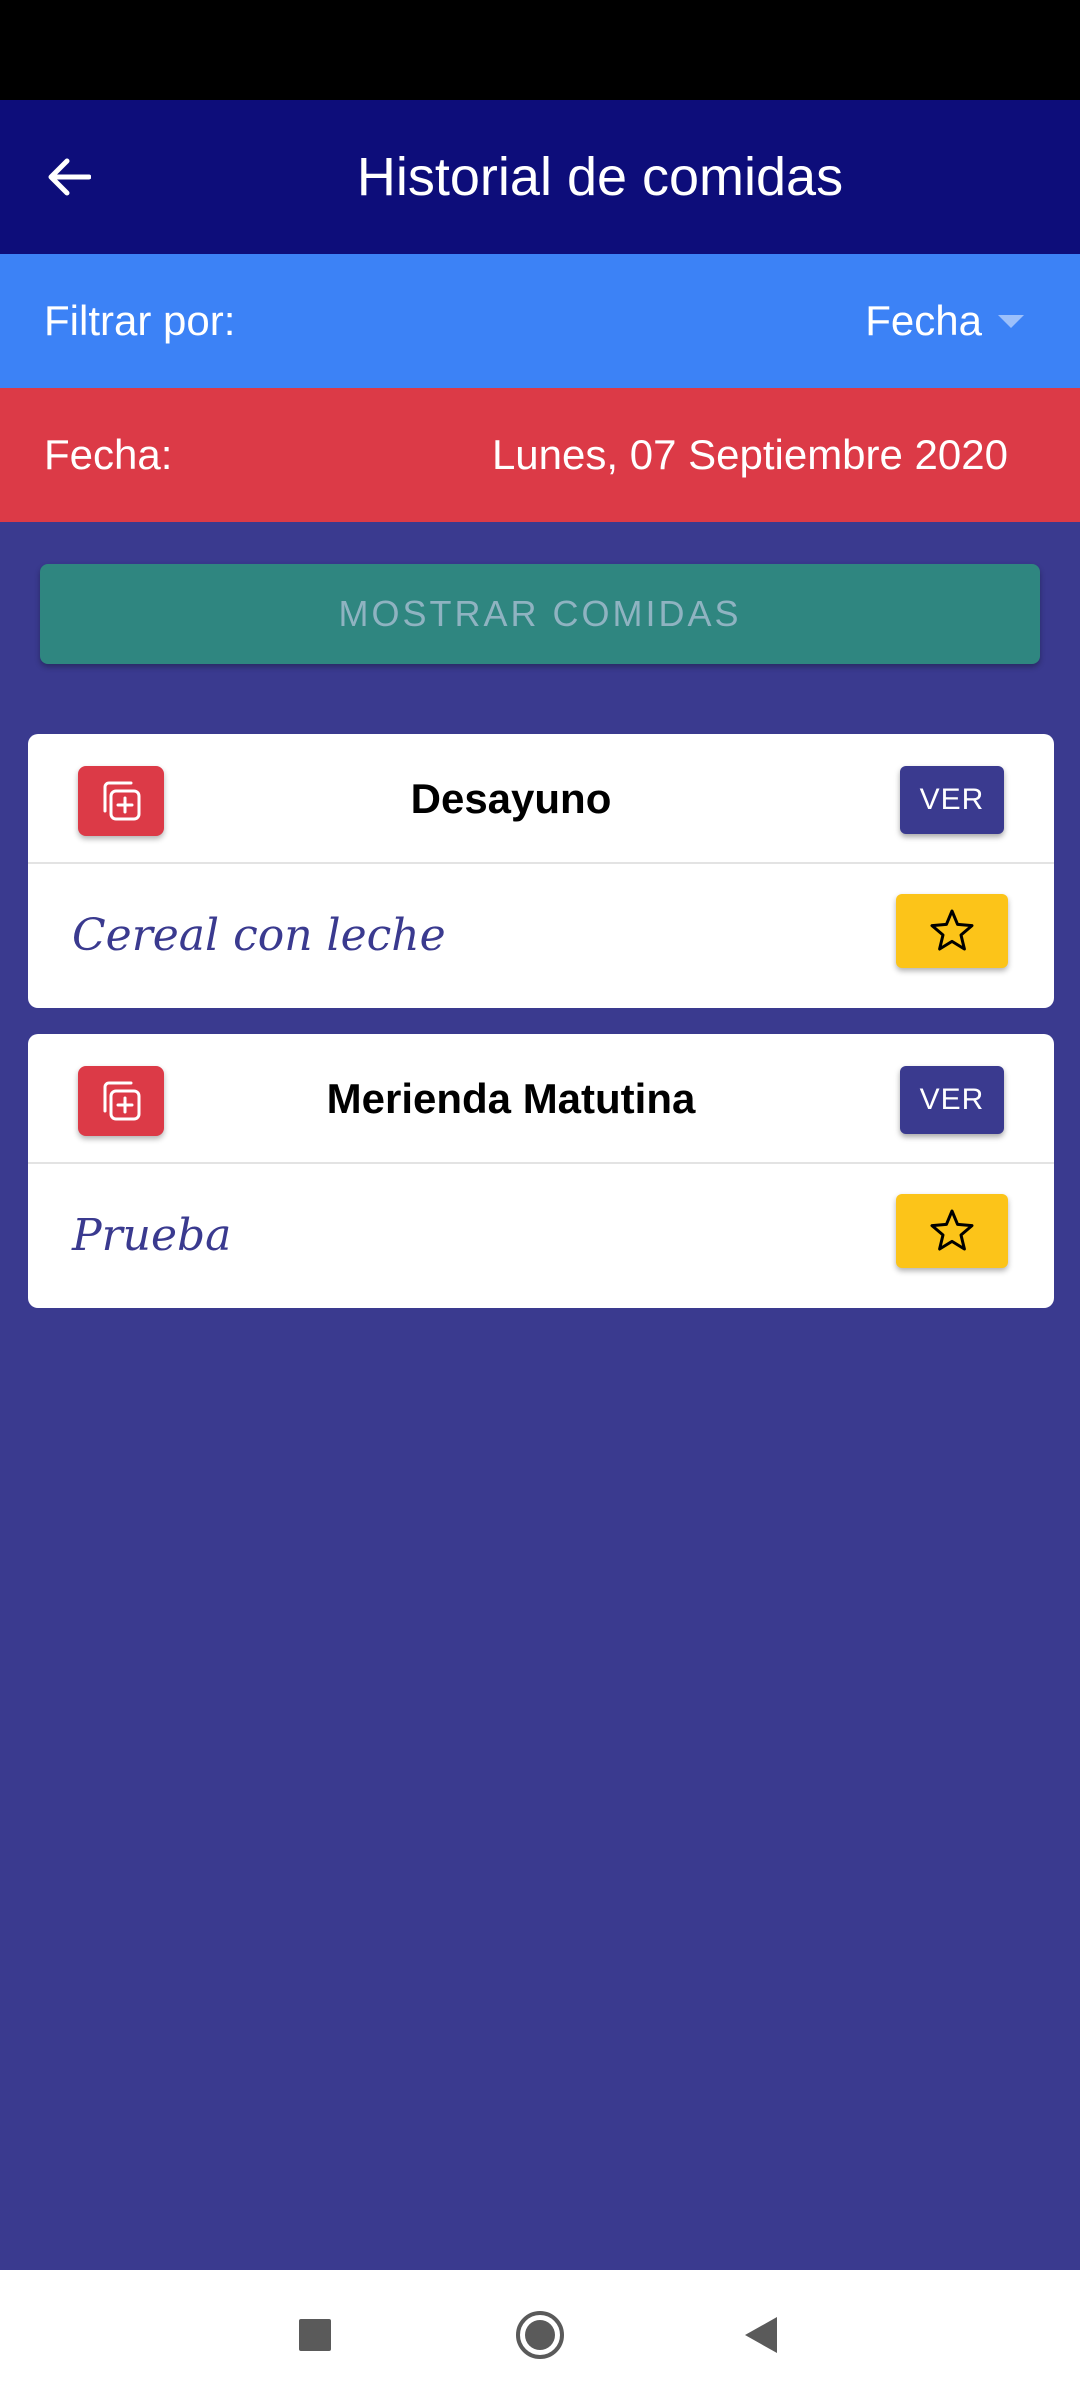 This screenshot has width=1080, height=2400. What do you see at coordinates (600, 177) in the screenshot?
I see `page-title: Historial de comidas` at bounding box center [600, 177].